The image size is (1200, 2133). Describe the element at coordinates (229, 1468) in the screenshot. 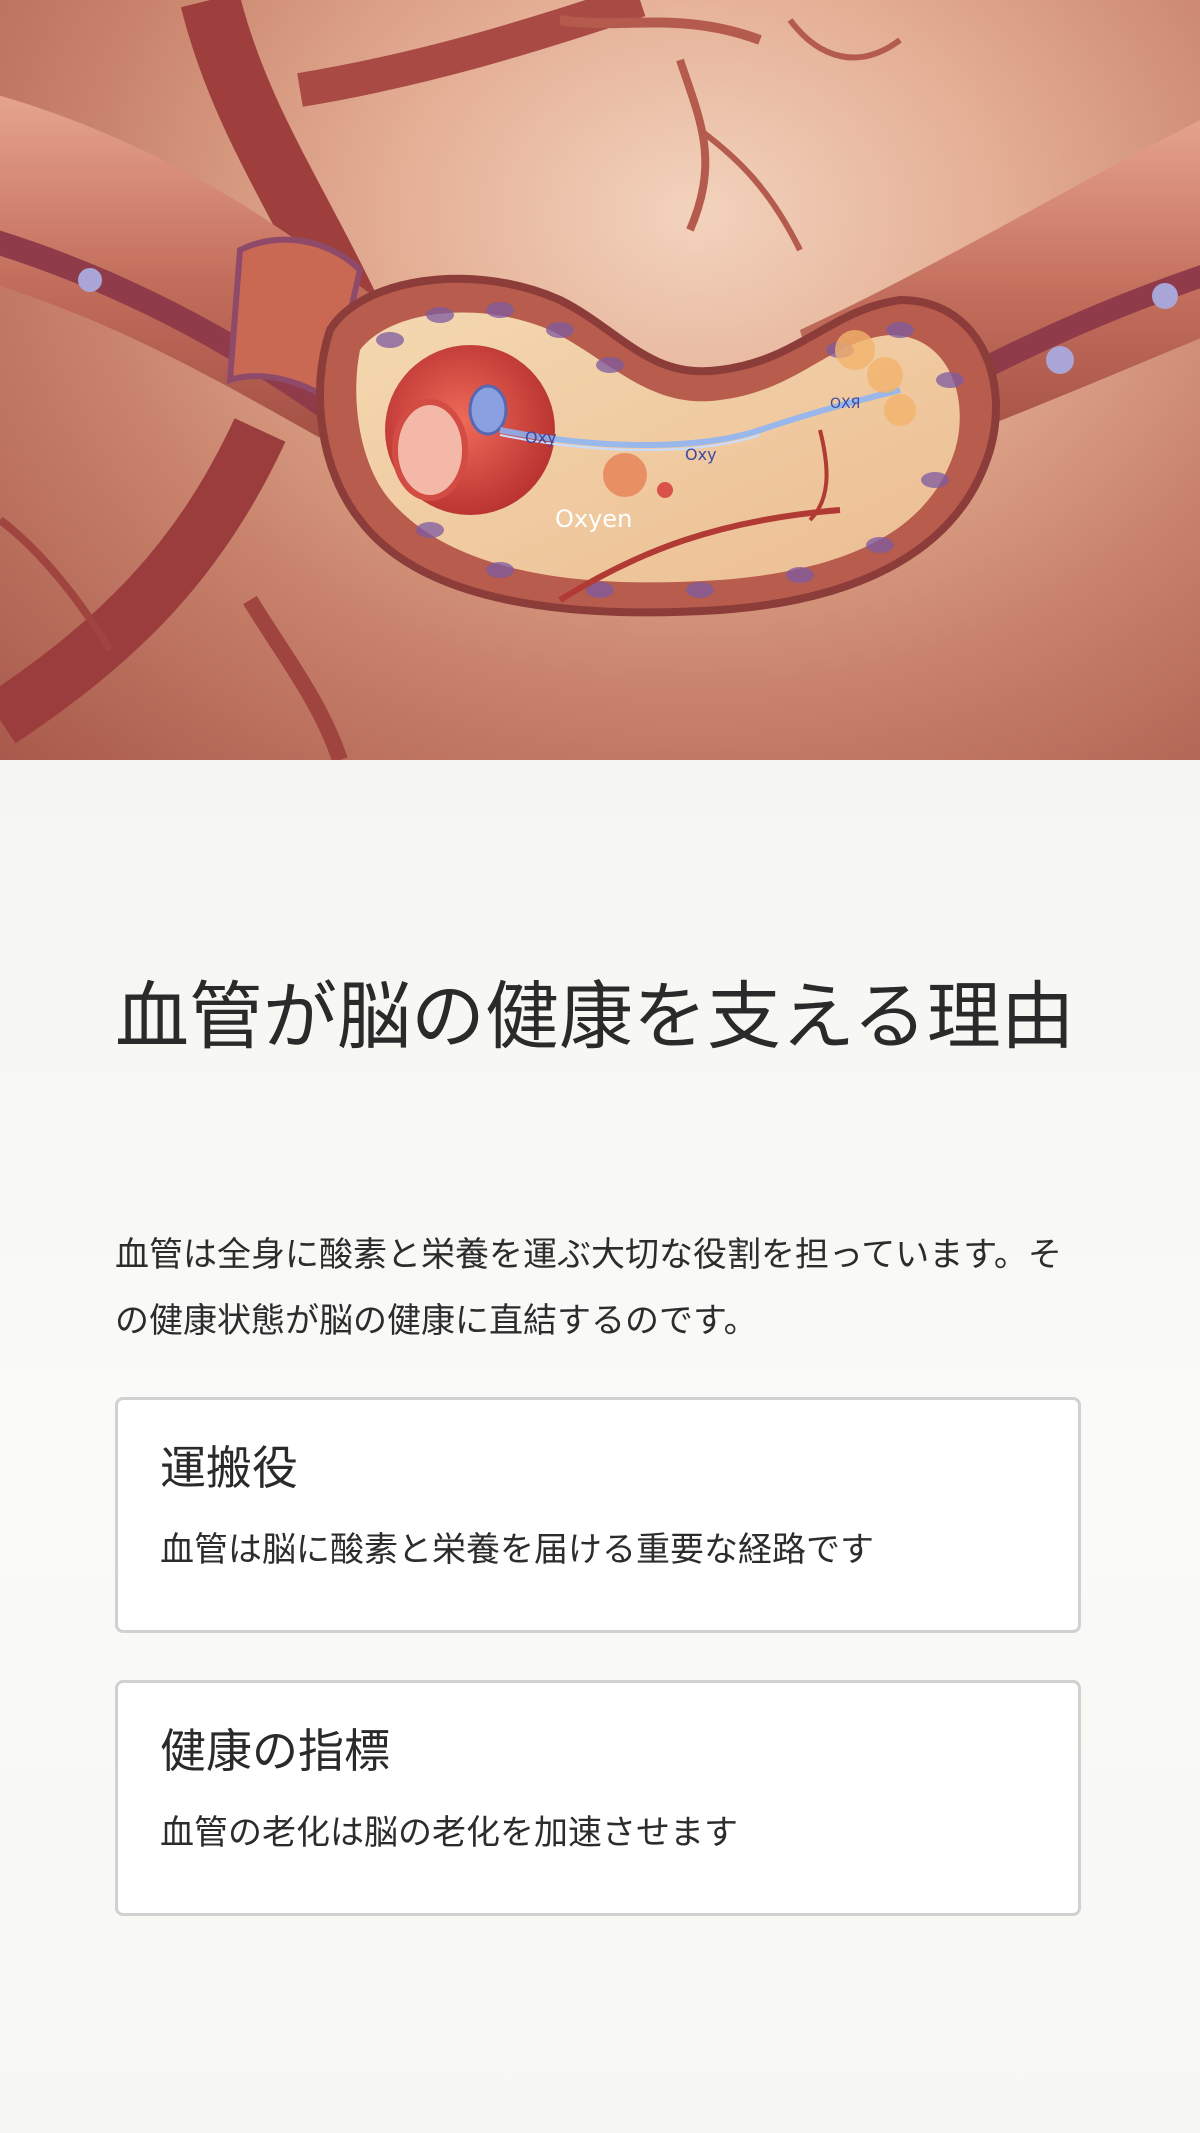

I see `card-heading: 運搬役` at that location.